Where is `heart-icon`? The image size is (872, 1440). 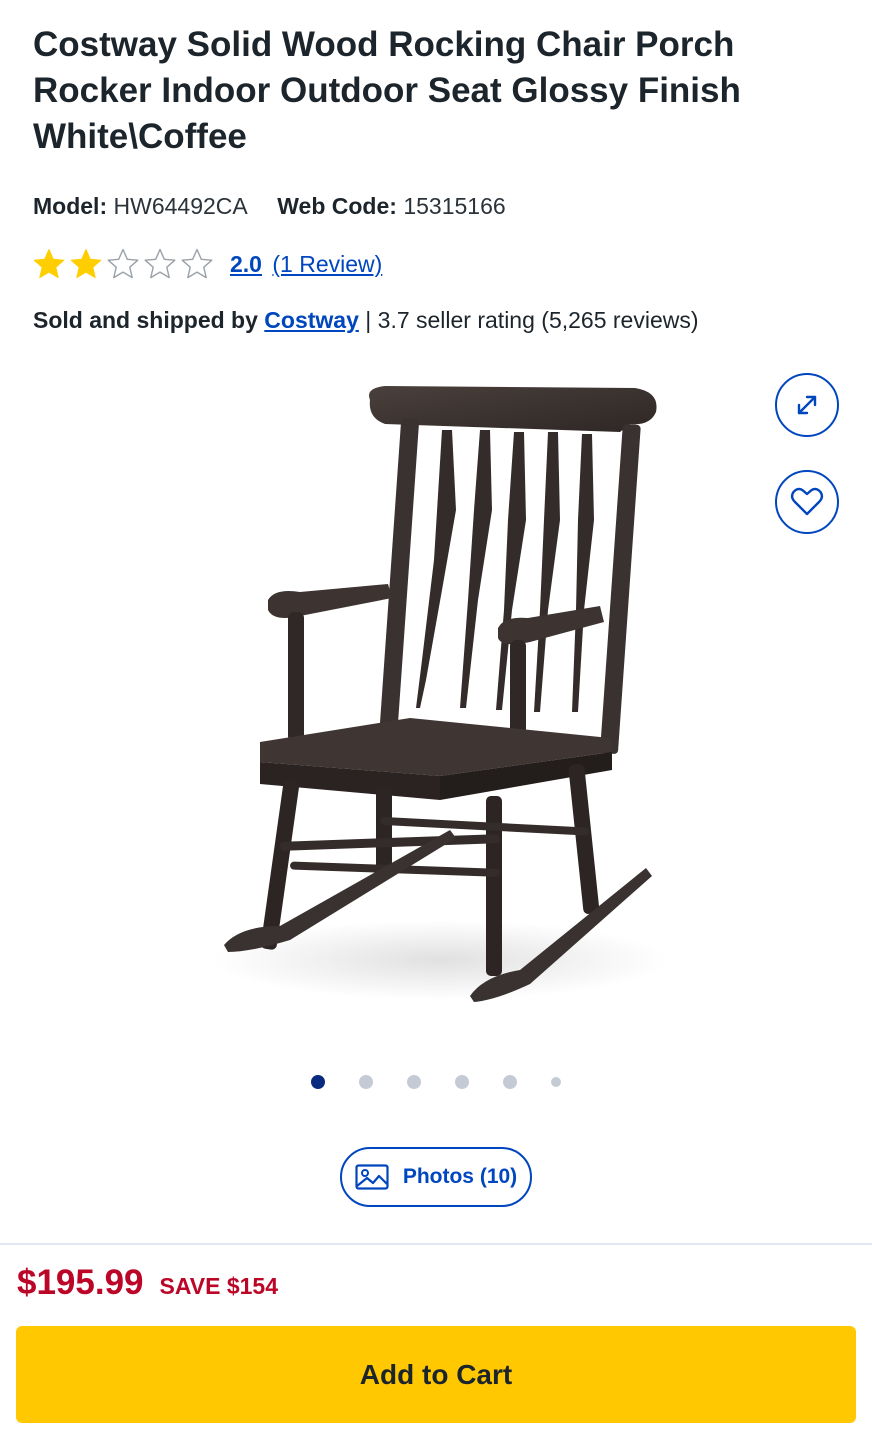
heart-icon is located at coordinates (807, 501).